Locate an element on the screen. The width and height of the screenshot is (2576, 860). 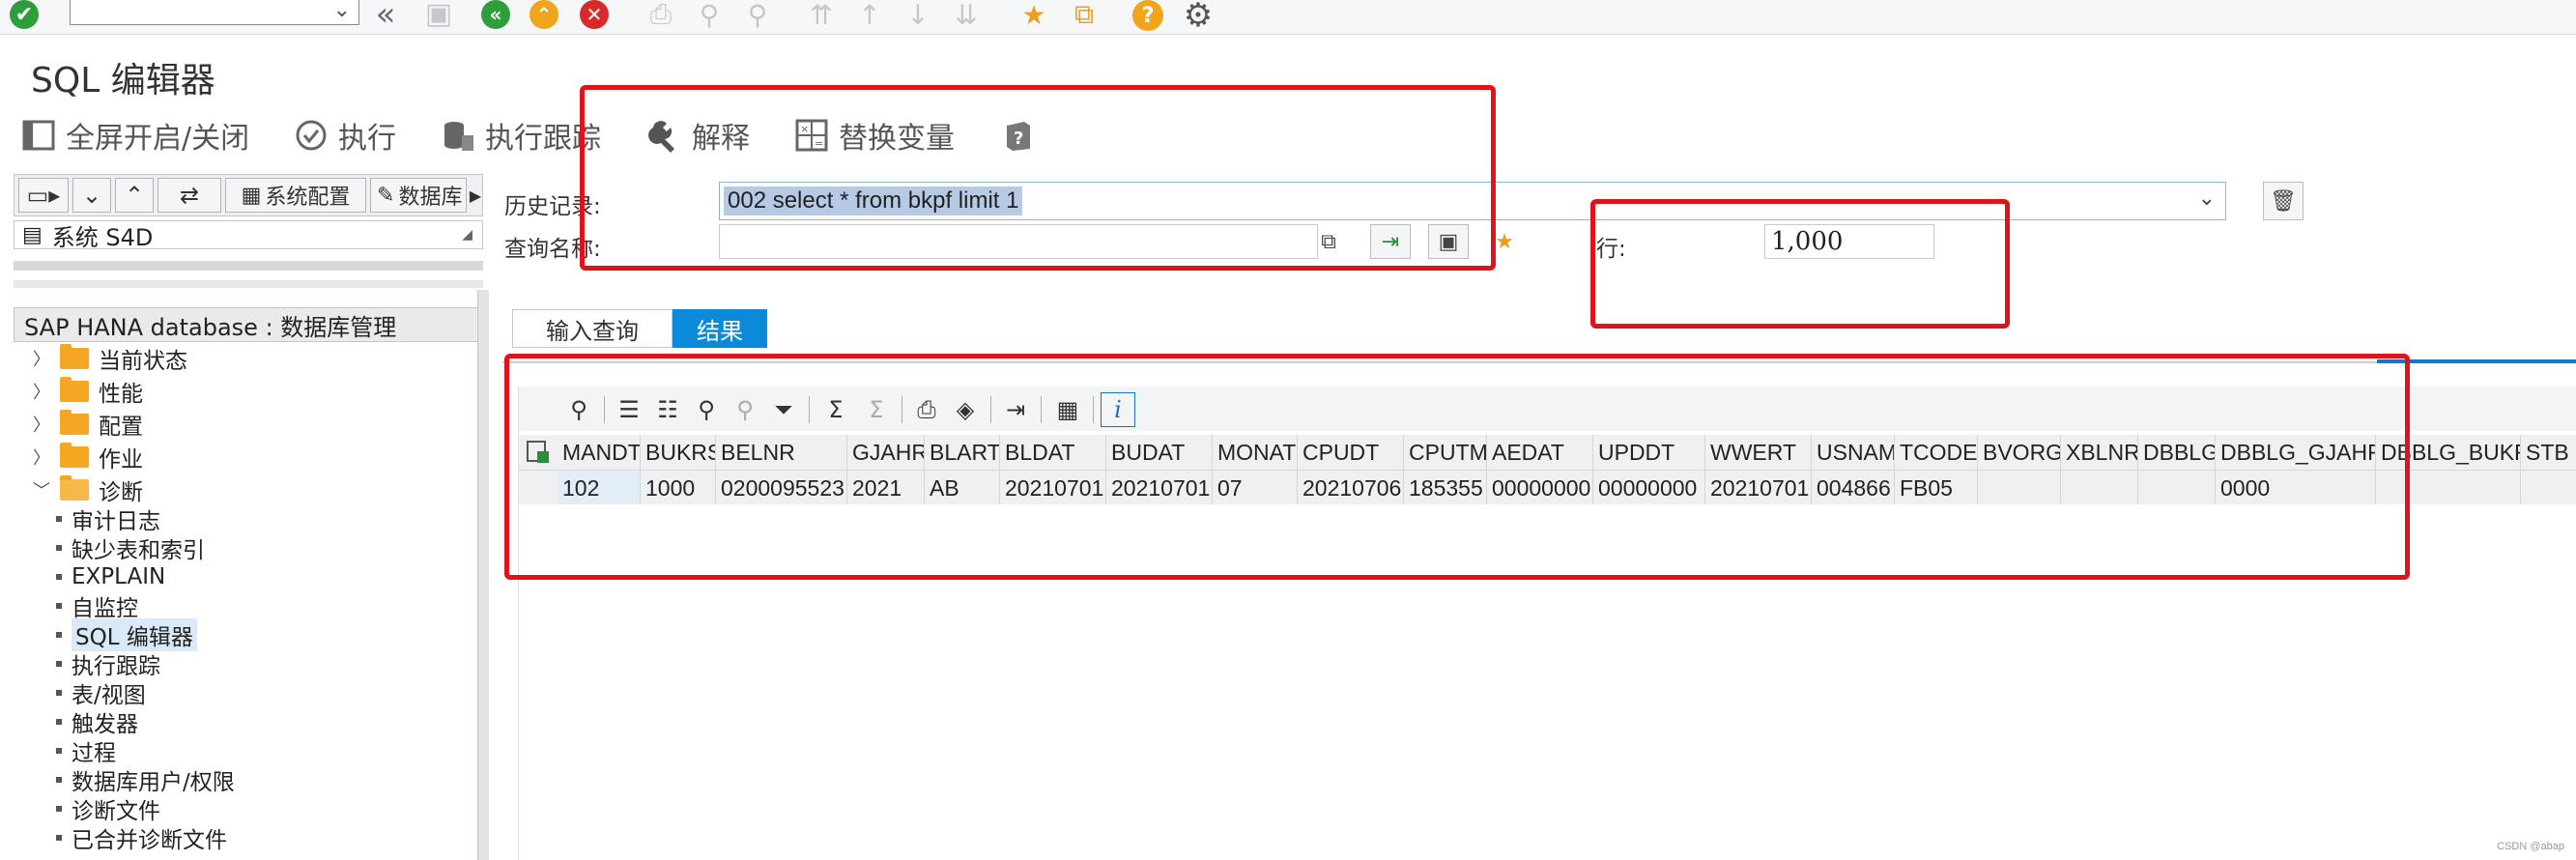
tree-folder-diagnostics: ﹀ 诊断 is located at coordinates (88, 490).